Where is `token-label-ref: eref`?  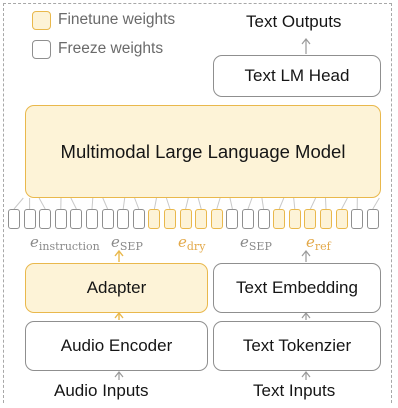 token-label-ref: eref is located at coordinates (318, 243).